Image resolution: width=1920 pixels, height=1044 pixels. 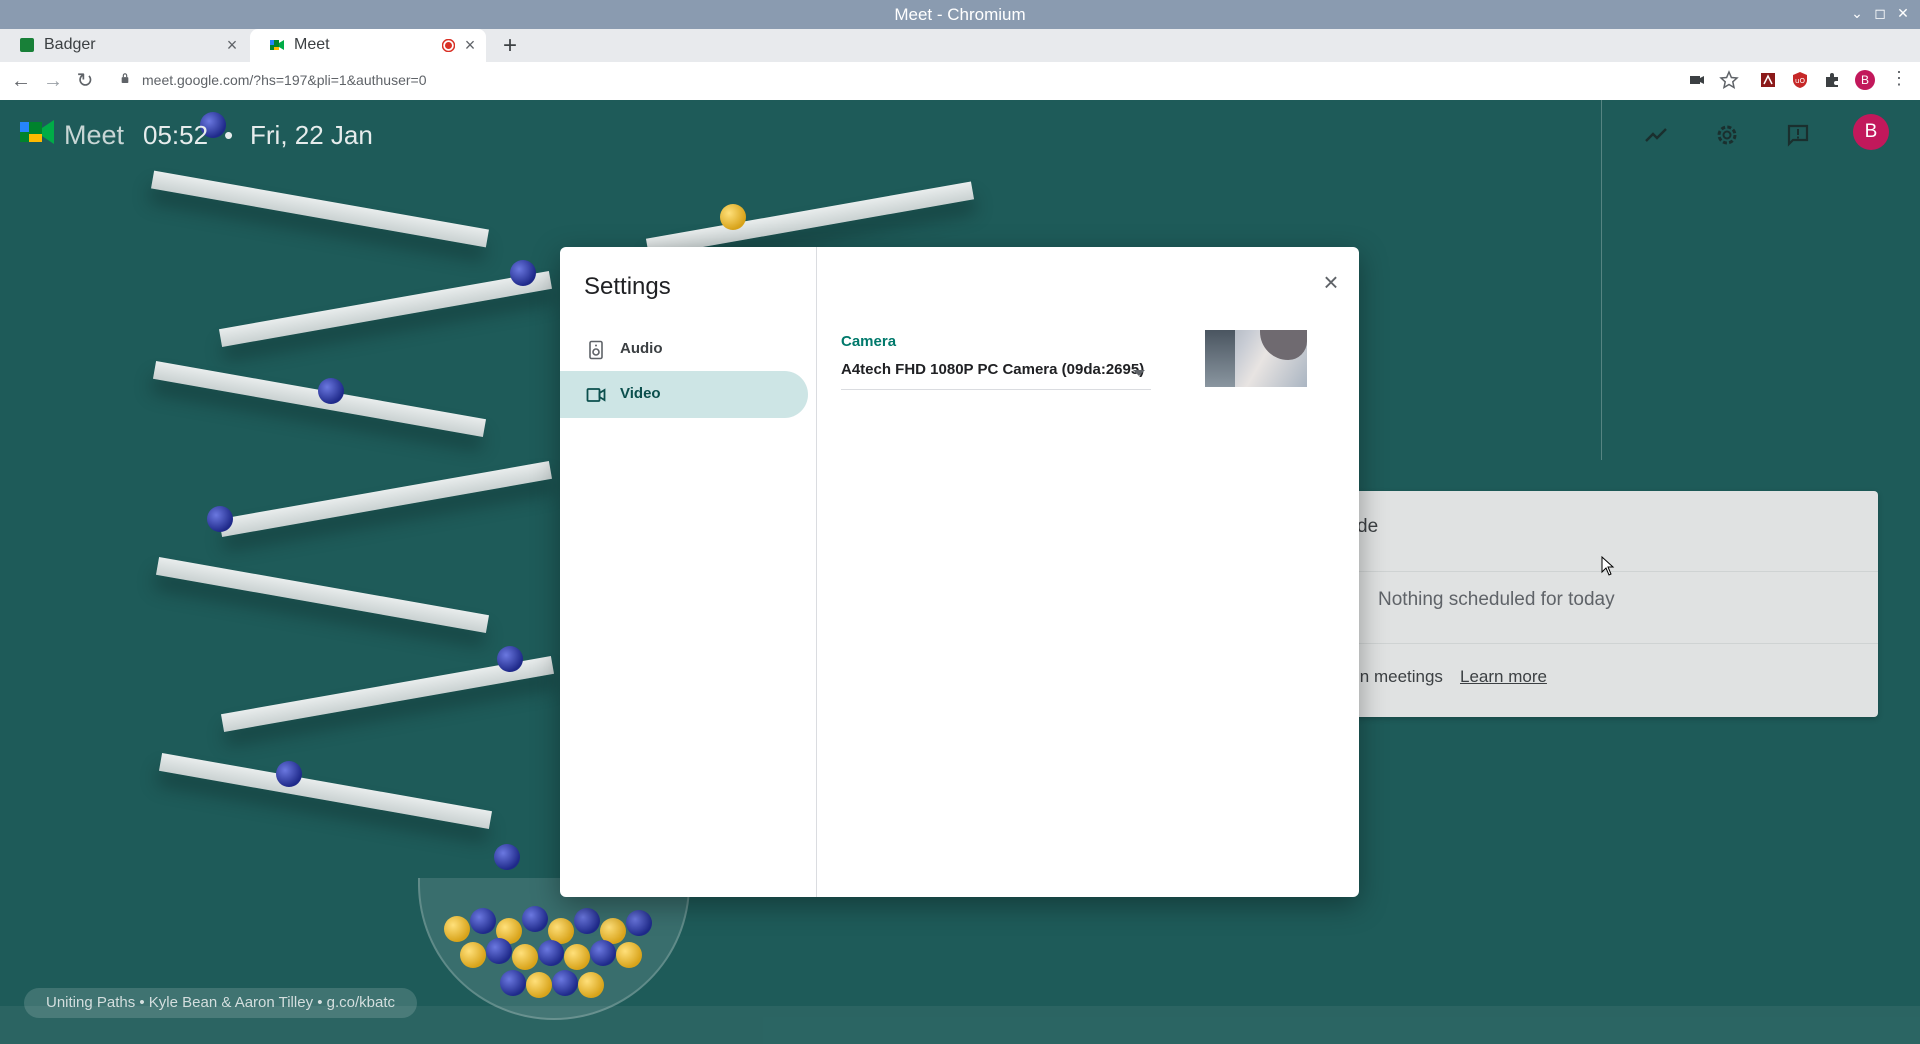 What do you see at coordinates (1139, 373) in the screenshot?
I see `dropdown-arrow-icon` at bounding box center [1139, 373].